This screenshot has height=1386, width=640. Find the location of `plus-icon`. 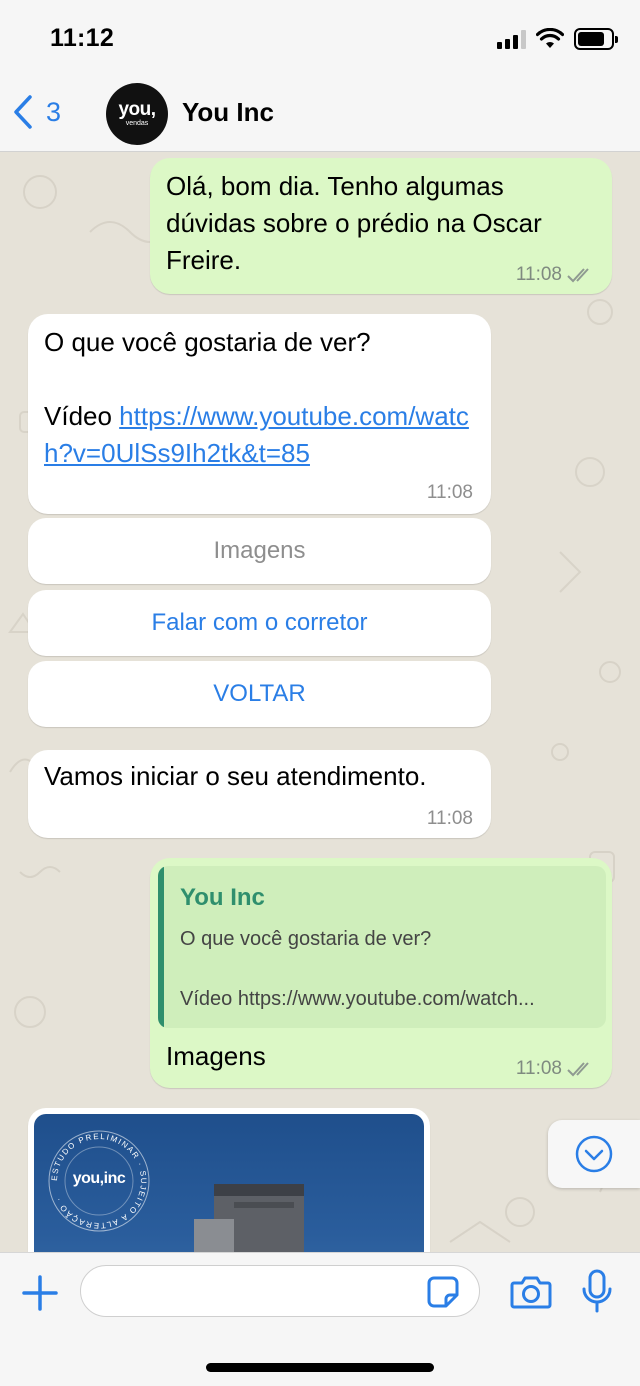

plus-icon is located at coordinates (40, 1293).